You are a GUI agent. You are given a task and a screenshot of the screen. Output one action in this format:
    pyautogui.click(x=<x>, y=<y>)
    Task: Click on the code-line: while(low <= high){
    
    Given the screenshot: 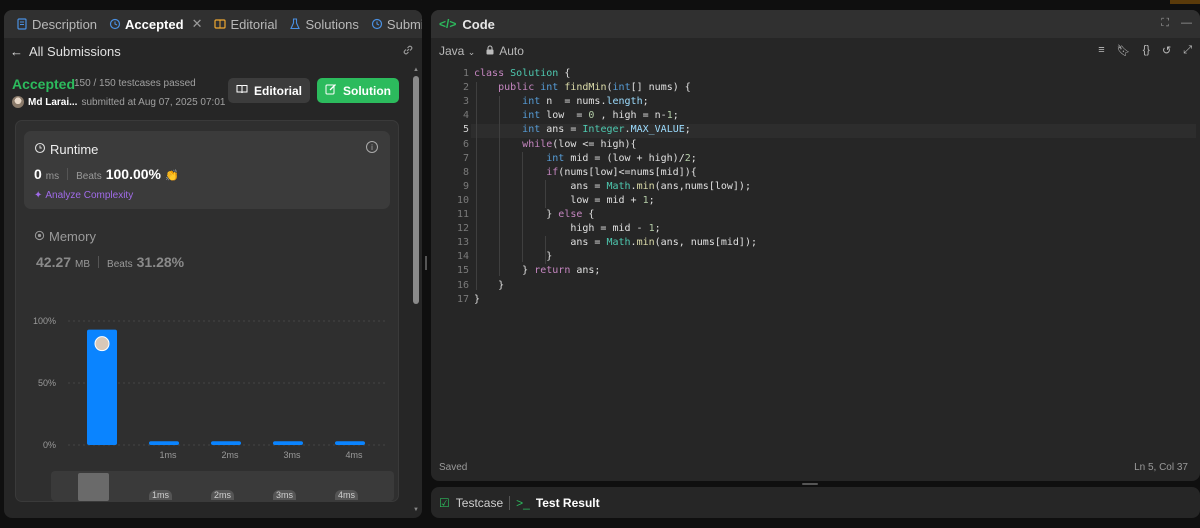 What is the action you would take?
    pyautogui.click(x=555, y=144)
    